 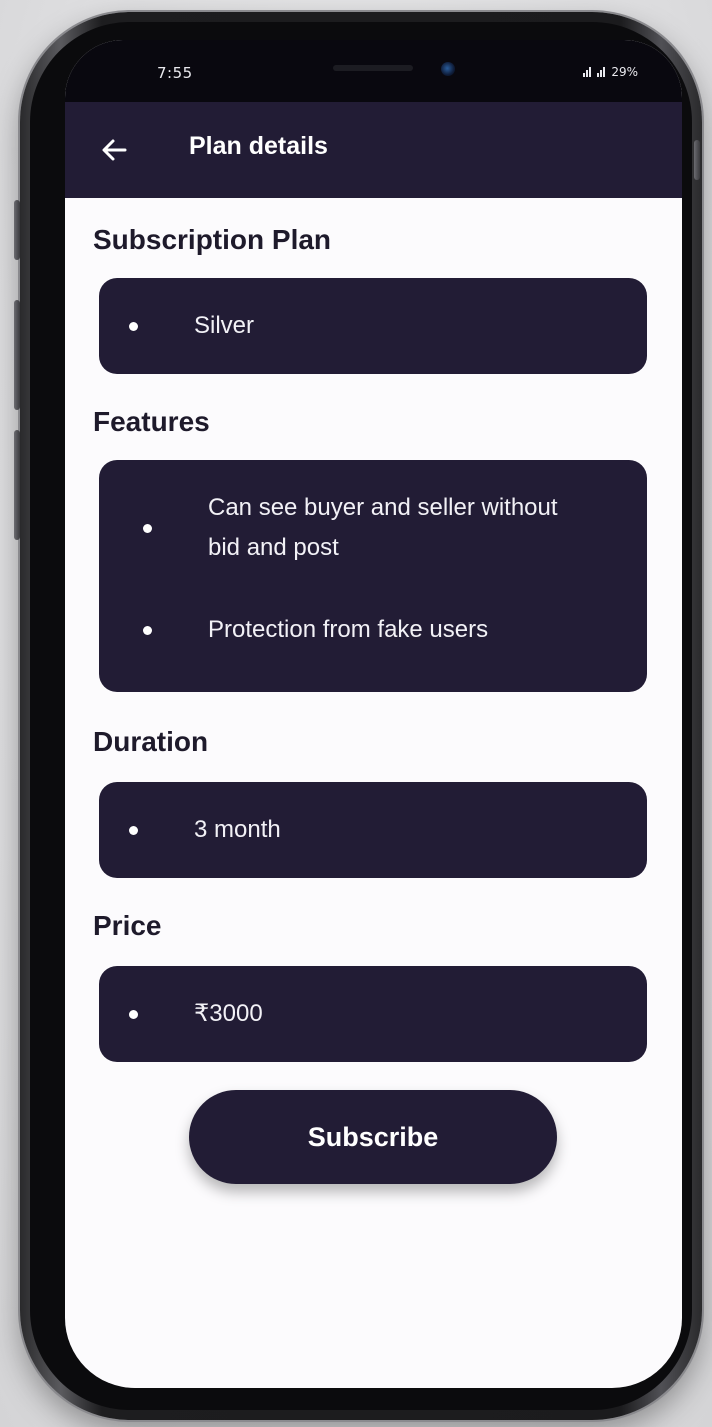 I want to click on earpiece-speaker, so click(x=373, y=68).